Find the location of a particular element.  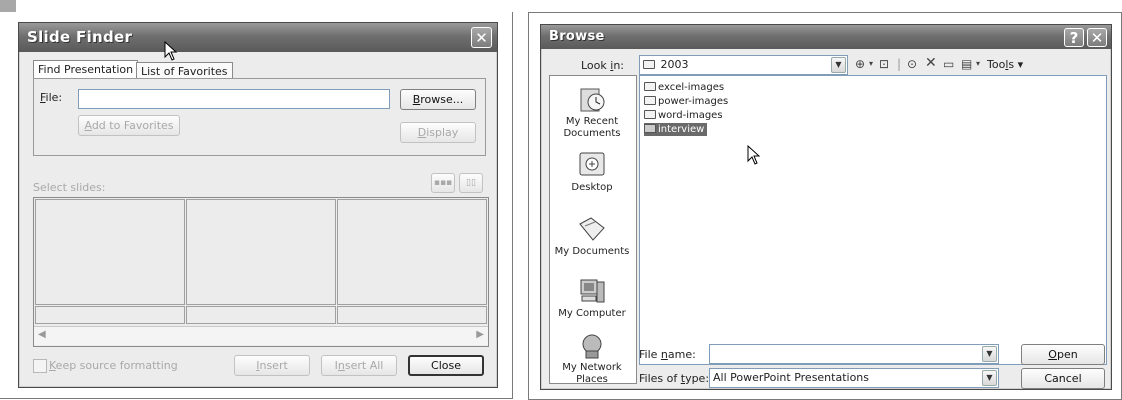

title-view-icon: ▯▯ is located at coordinates (471, 183).